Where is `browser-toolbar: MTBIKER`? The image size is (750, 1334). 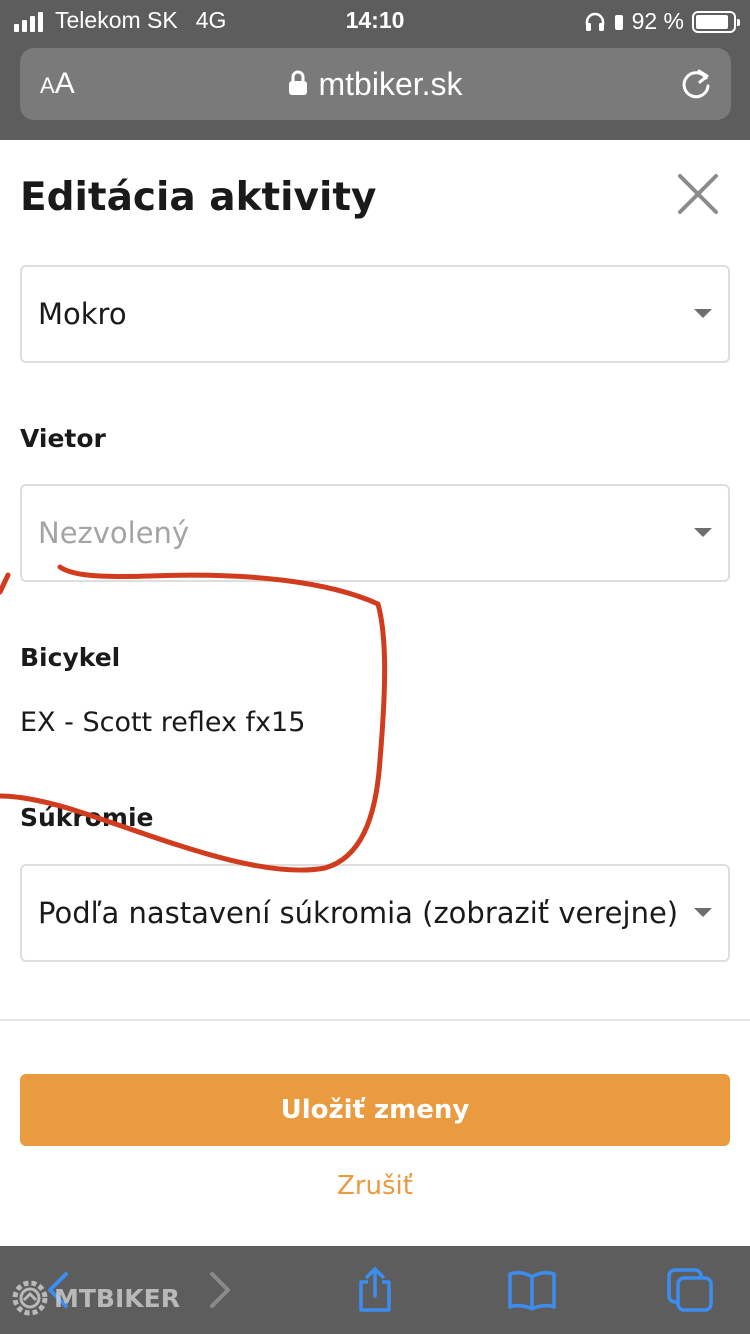
browser-toolbar: MTBIKER is located at coordinates (375, 1290).